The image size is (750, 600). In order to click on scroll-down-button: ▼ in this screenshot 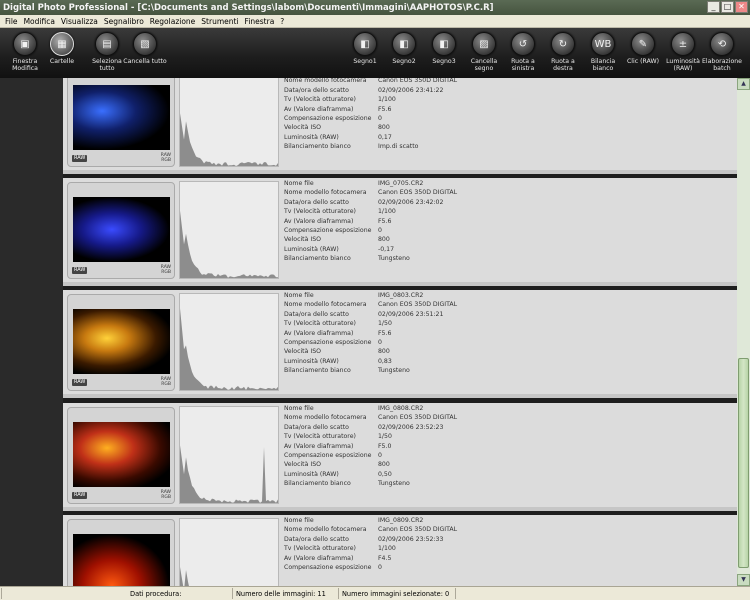, I will do `click(743, 580)`.